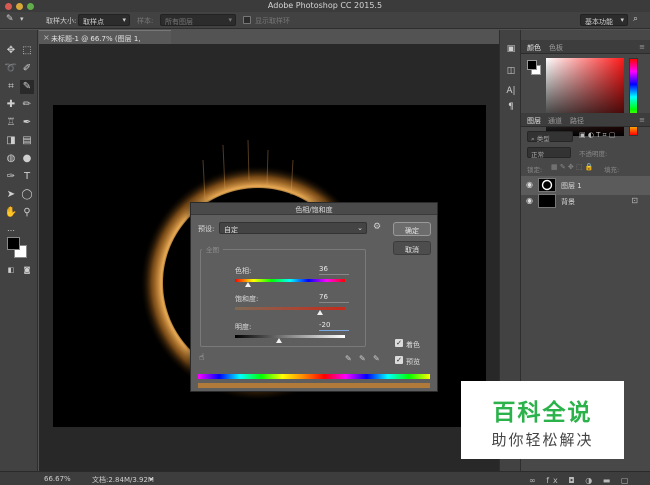  I want to click on tab-channels: 通道, so click(555, 121).